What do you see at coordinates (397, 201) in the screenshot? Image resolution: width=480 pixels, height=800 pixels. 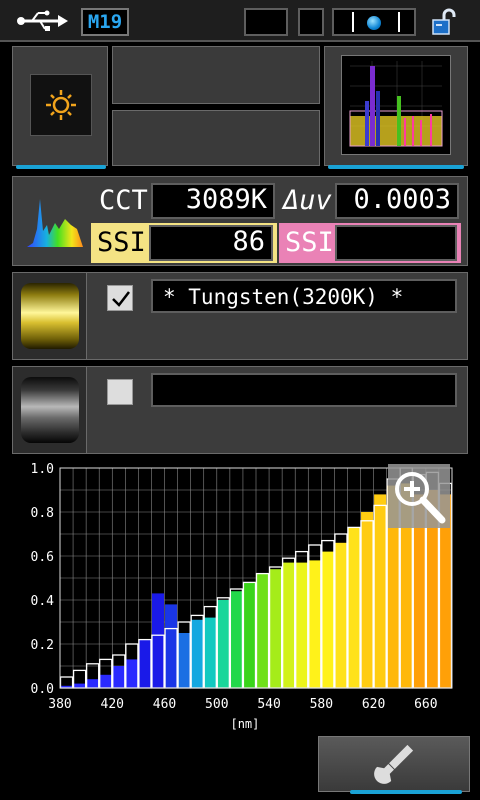 I see `duv-value: 0.0003` at bounding box center [397, 201].